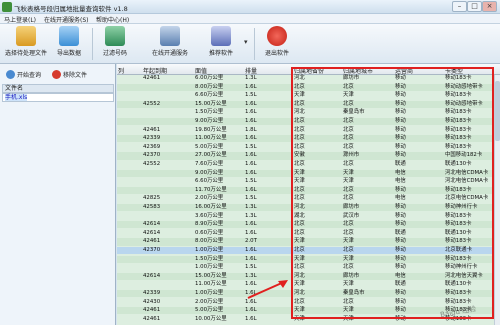 The image size is (500, 325). I want to click on remove-icon, so click(56, 74).